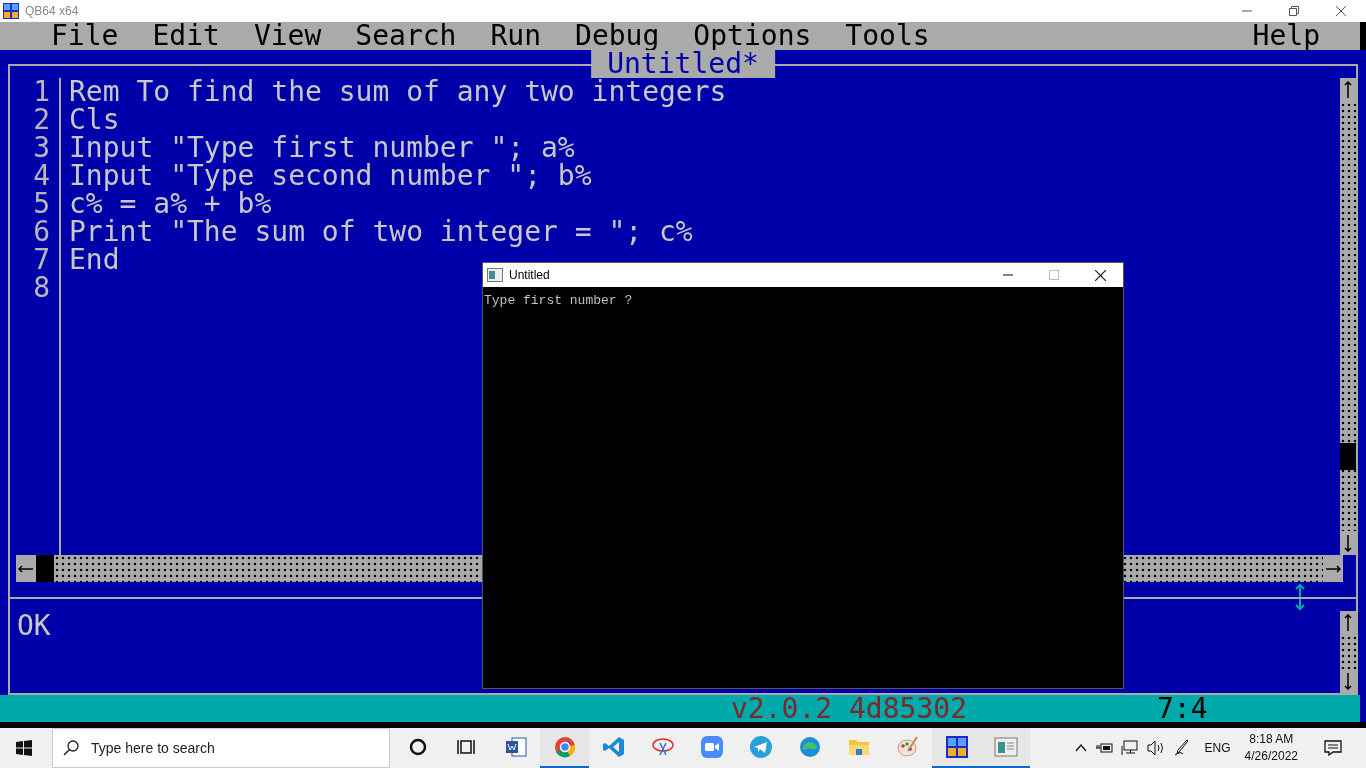 The width and height of the screenshot is (1366, 768). I want to click on immediate-text: OK, so click(33, 626).